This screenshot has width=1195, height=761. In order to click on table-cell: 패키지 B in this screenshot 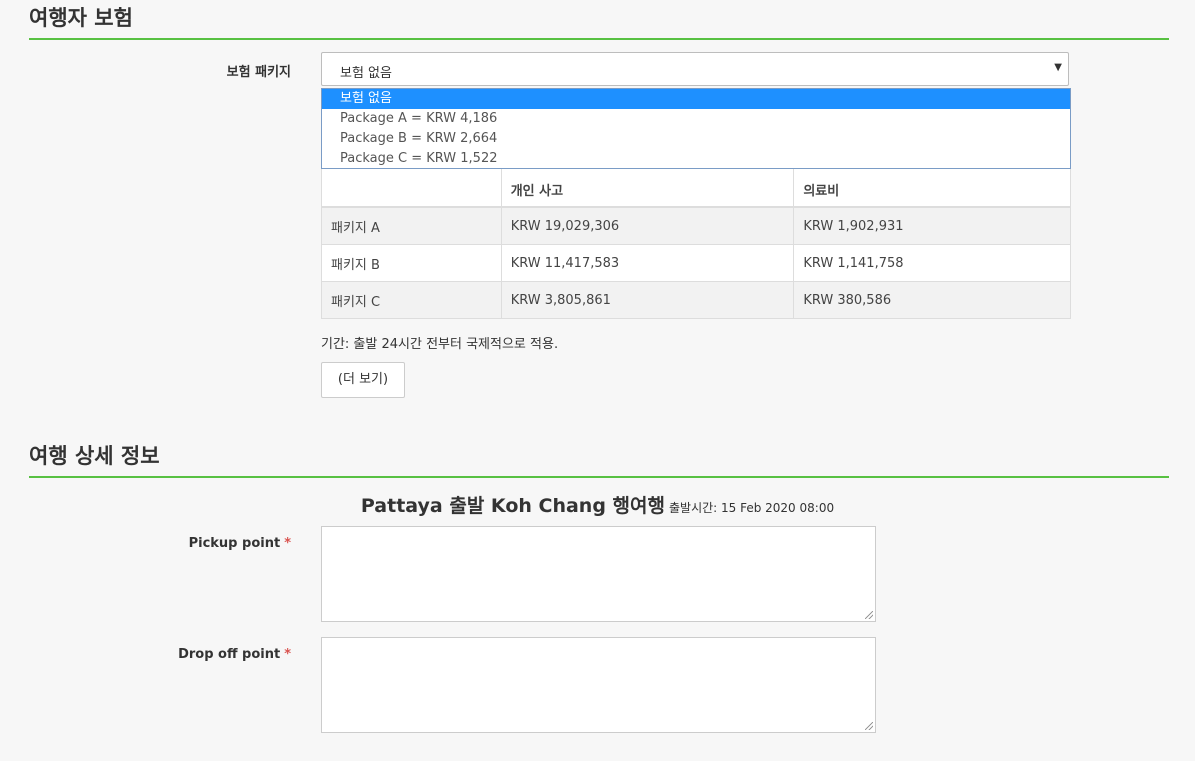, I will do `click(411, 263)`.